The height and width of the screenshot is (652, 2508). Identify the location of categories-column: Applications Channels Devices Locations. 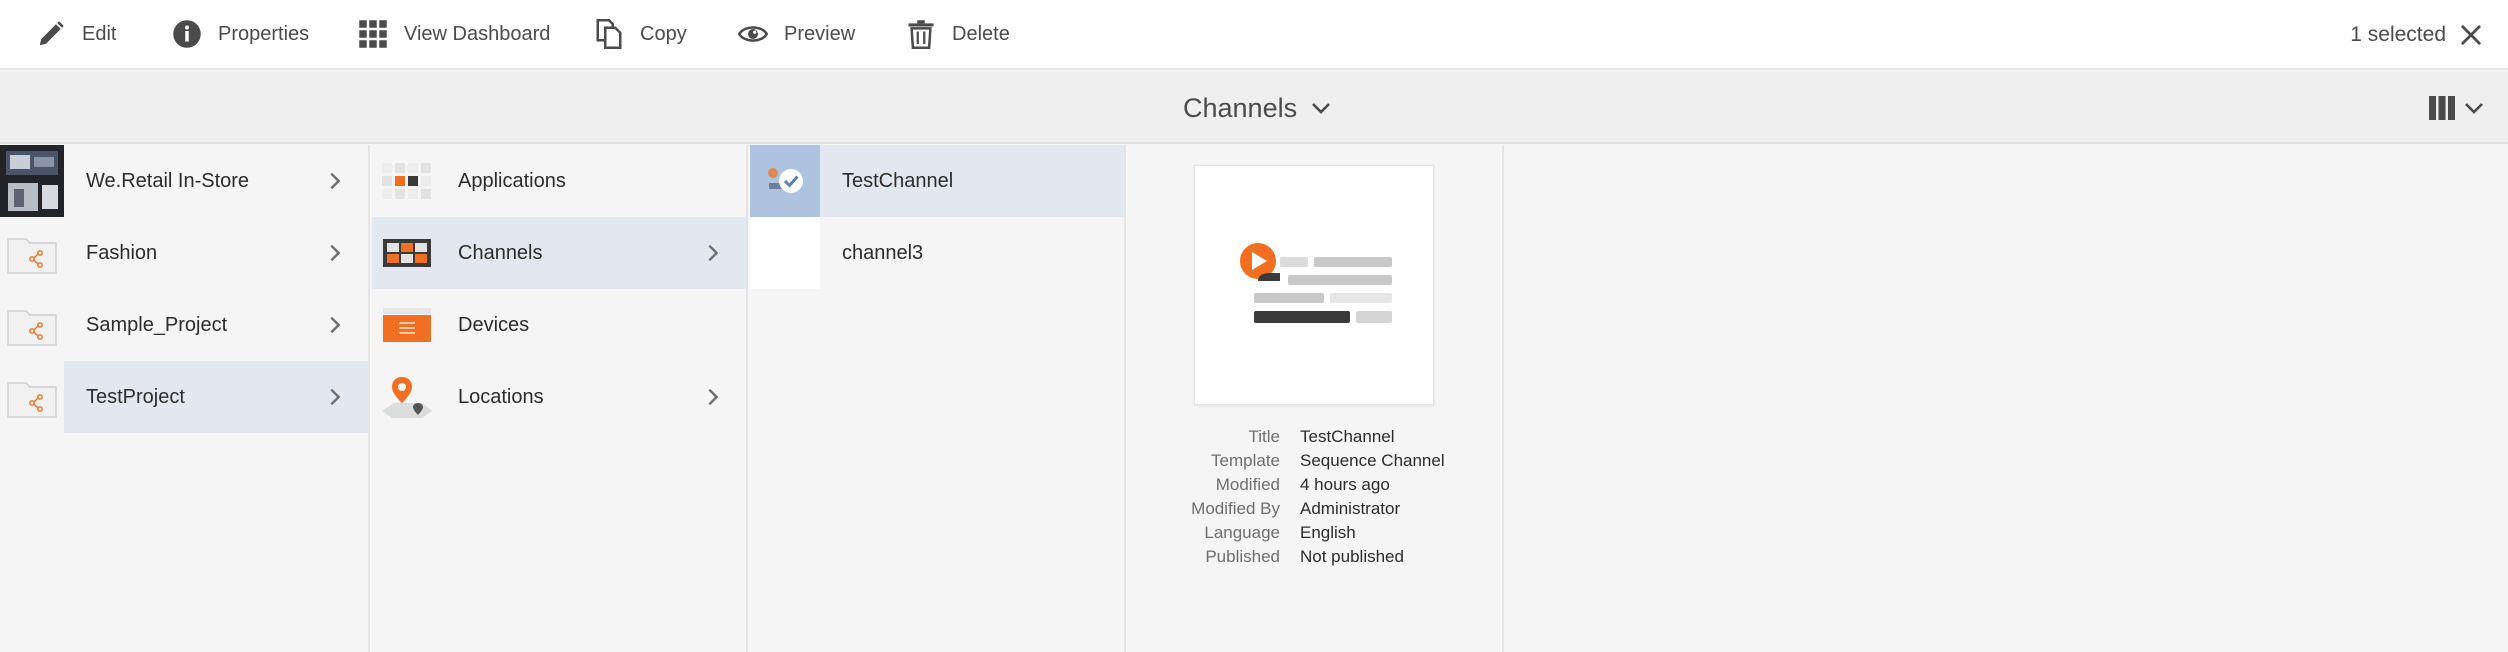
(560, 398).